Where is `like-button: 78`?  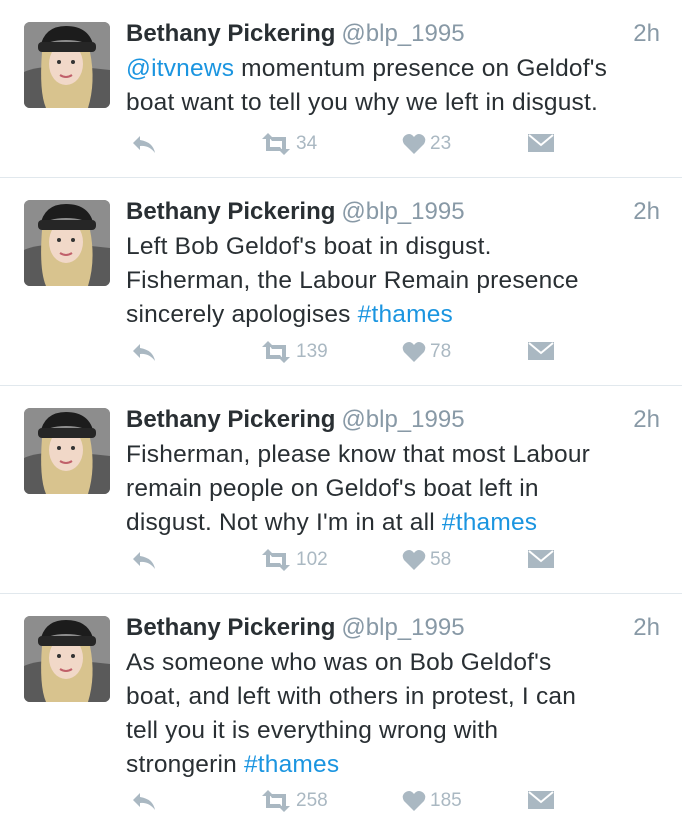 like-button: 78 is located at coordinates (426, 352).